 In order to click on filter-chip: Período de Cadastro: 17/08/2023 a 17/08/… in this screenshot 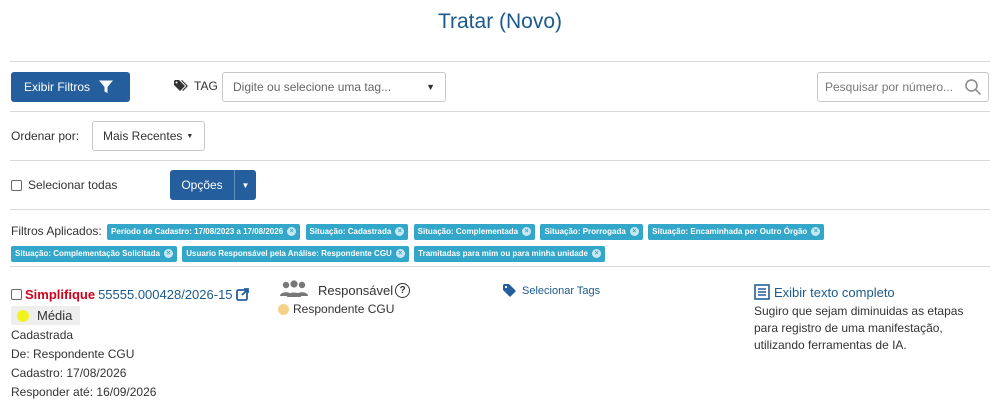, I will do `click(204, 231)`.